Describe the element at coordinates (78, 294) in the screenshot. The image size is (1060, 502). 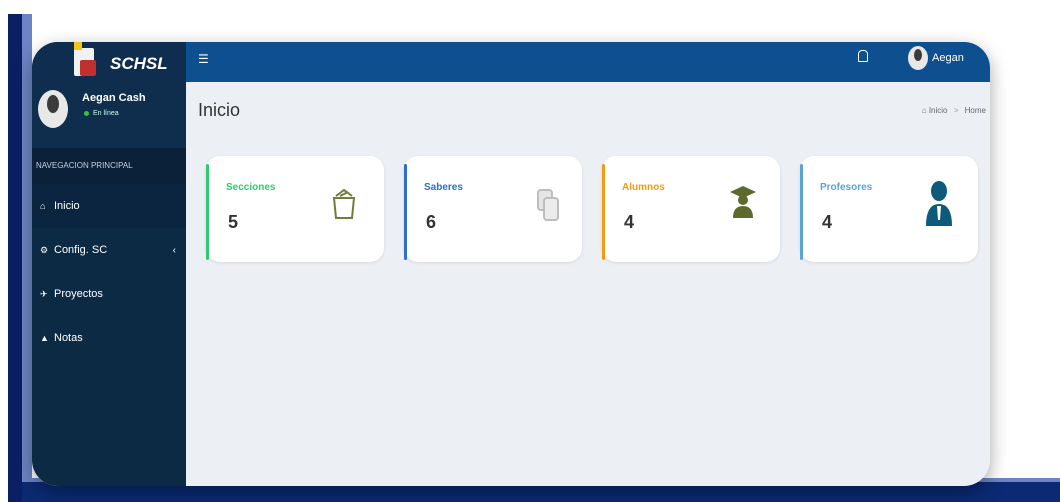
I see `sidebar-item-label: Proyectos` at that location.